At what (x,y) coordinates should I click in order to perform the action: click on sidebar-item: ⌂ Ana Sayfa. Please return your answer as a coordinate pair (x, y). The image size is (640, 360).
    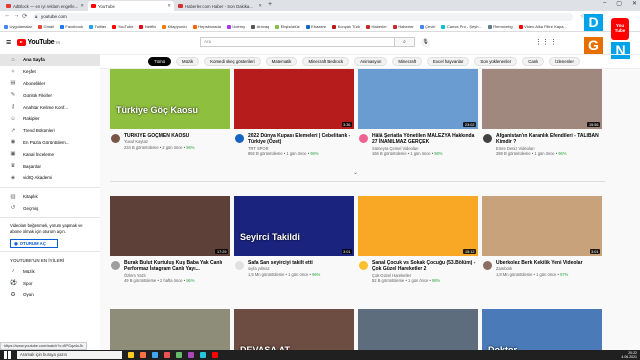
    Looking at the image, I should click on (50, 60).